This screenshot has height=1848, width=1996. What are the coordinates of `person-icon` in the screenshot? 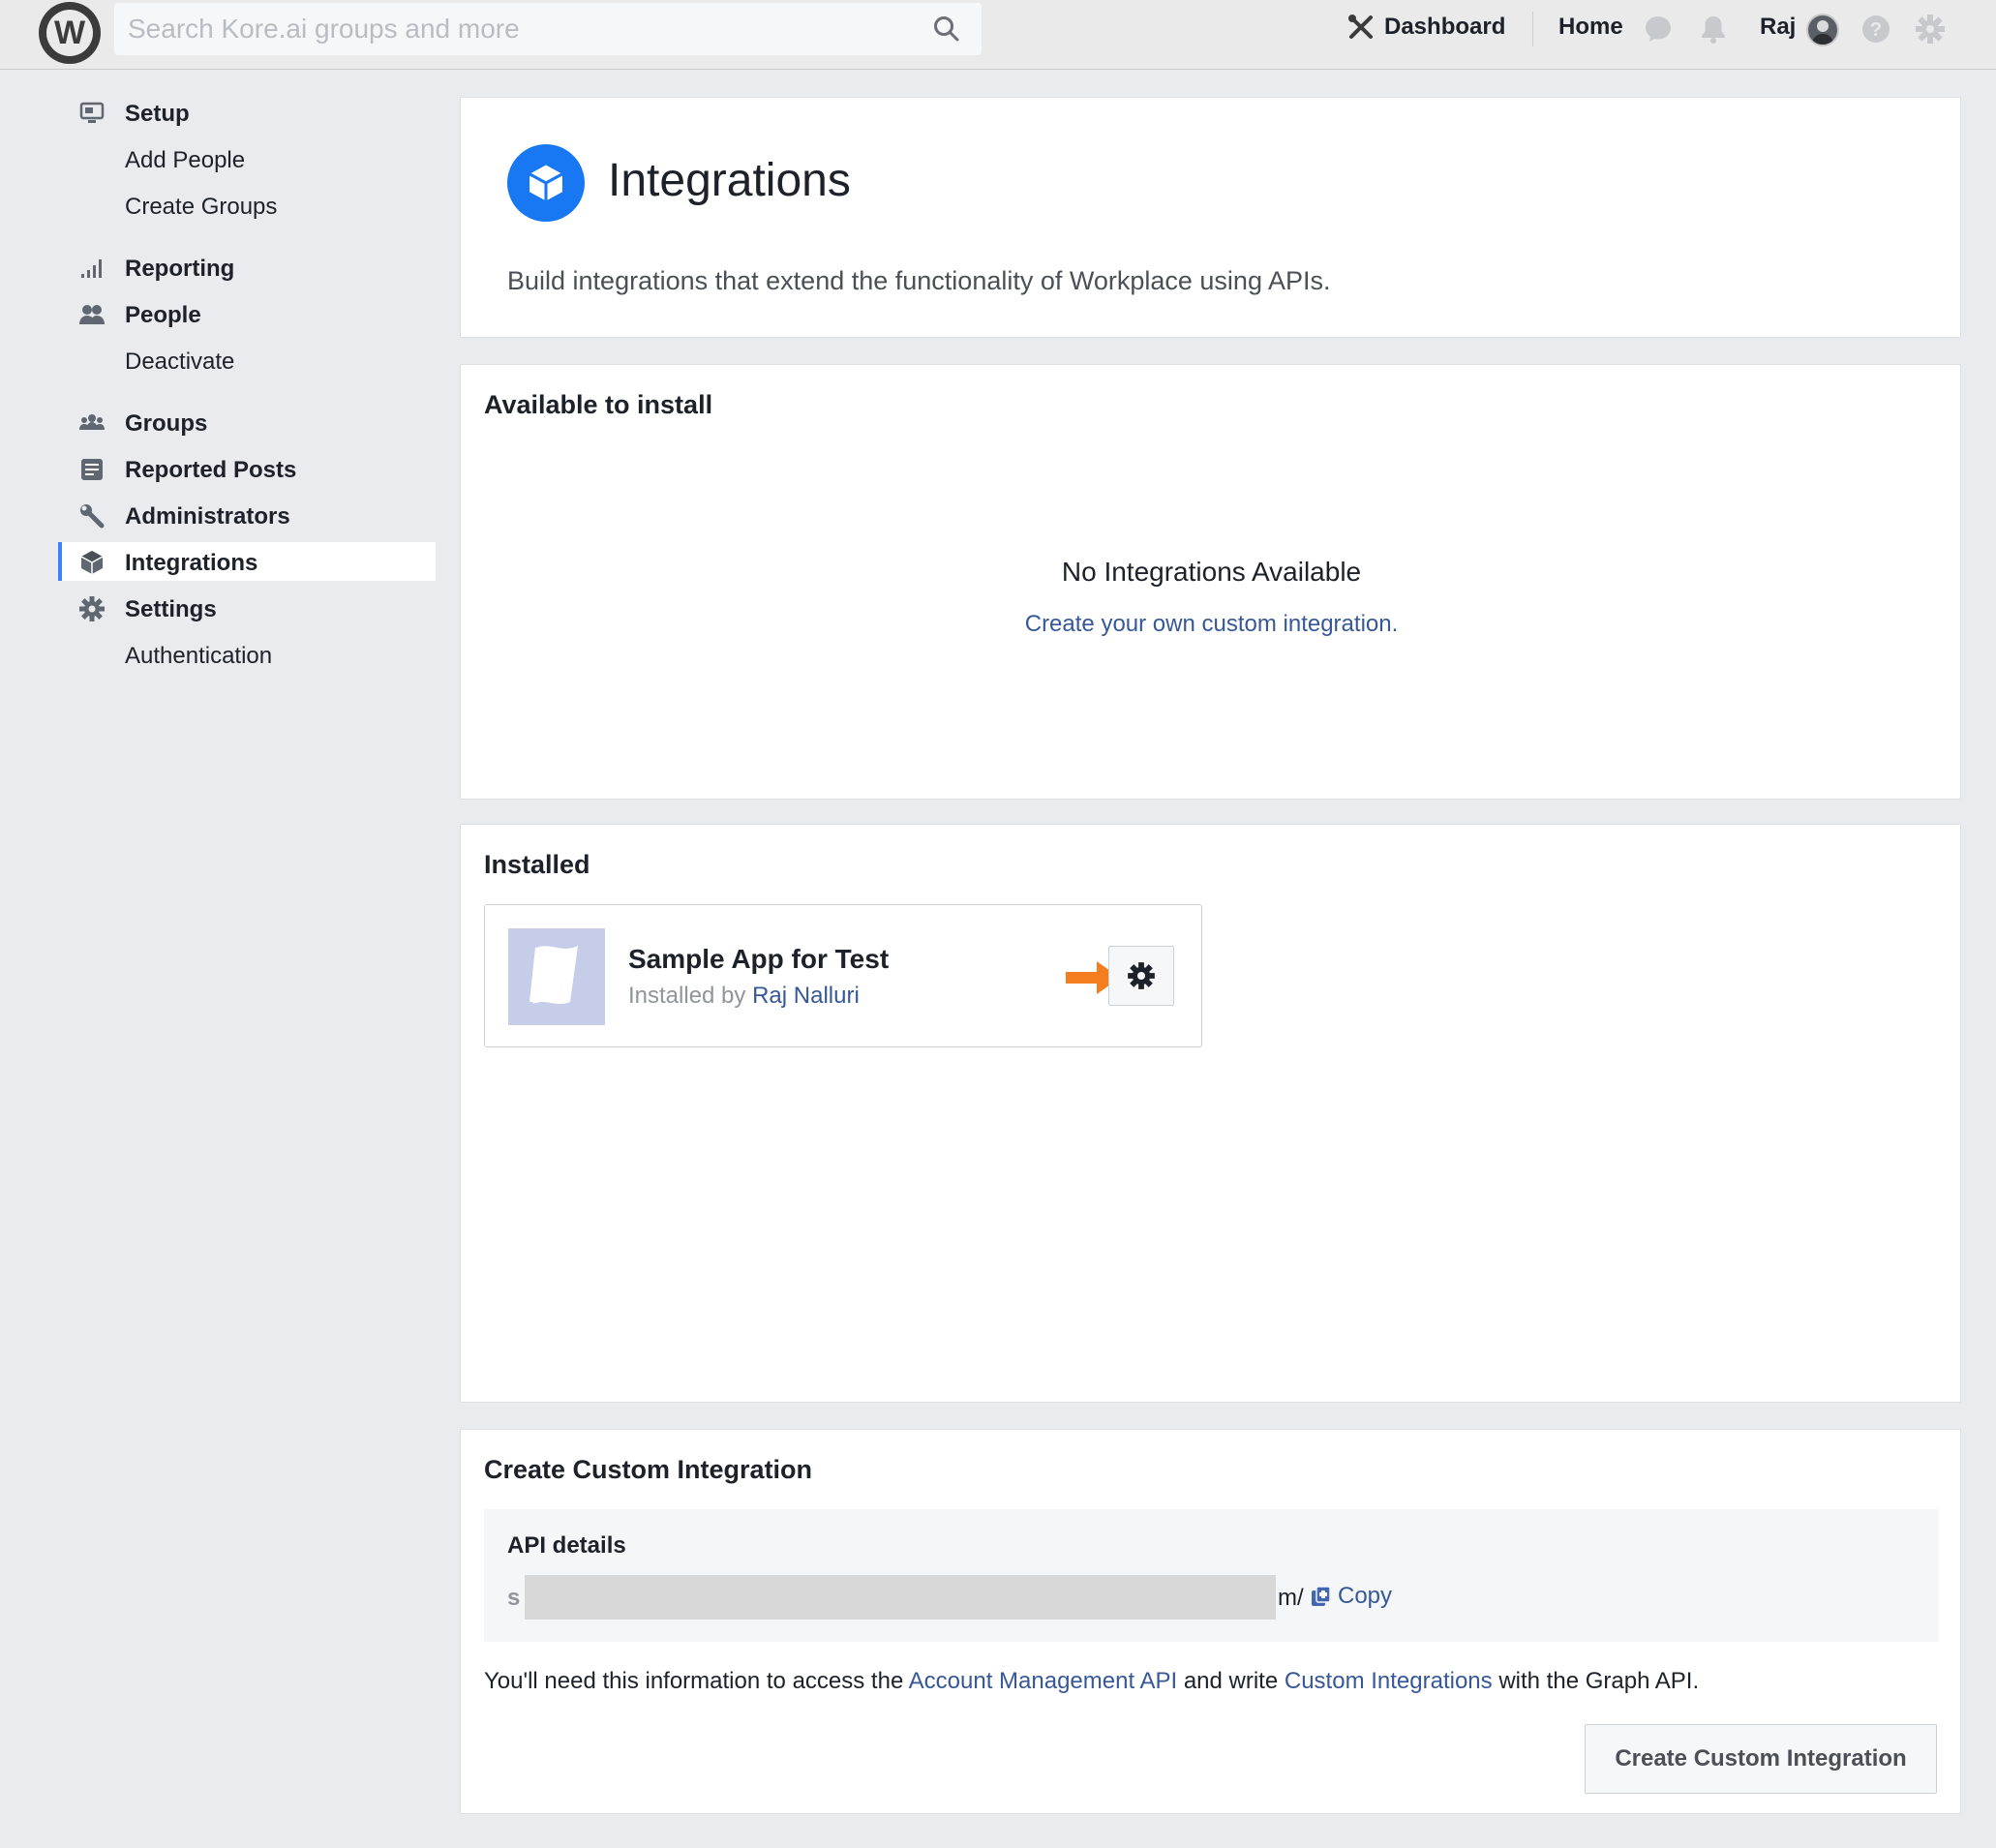 It's located at (1823, 32).